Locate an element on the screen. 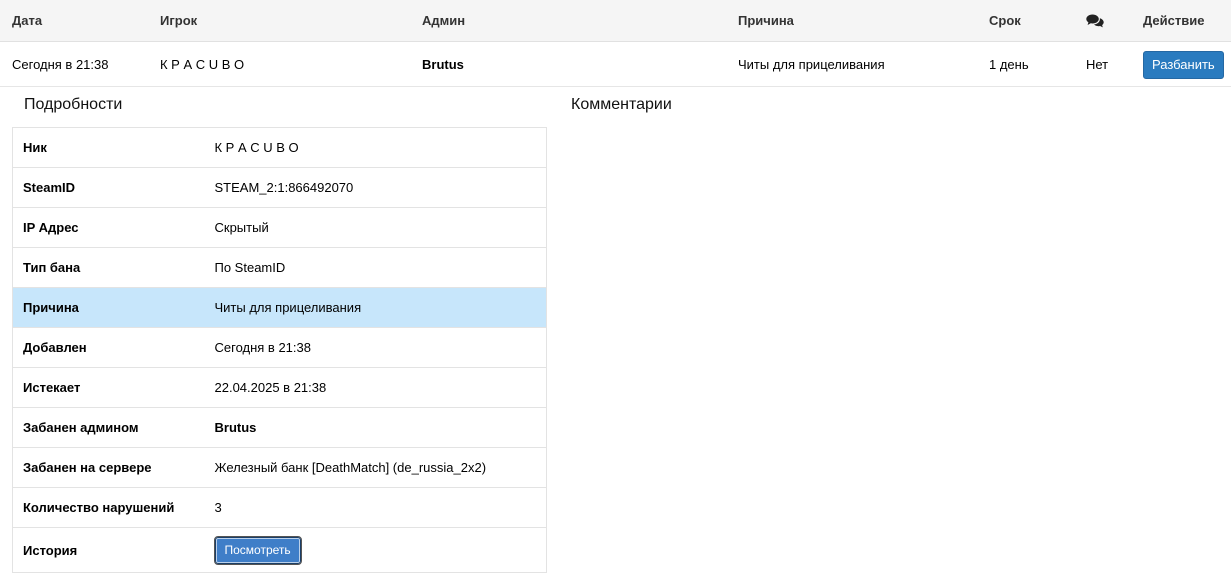  header-term: Срок is located at coordinates (1005, 20).